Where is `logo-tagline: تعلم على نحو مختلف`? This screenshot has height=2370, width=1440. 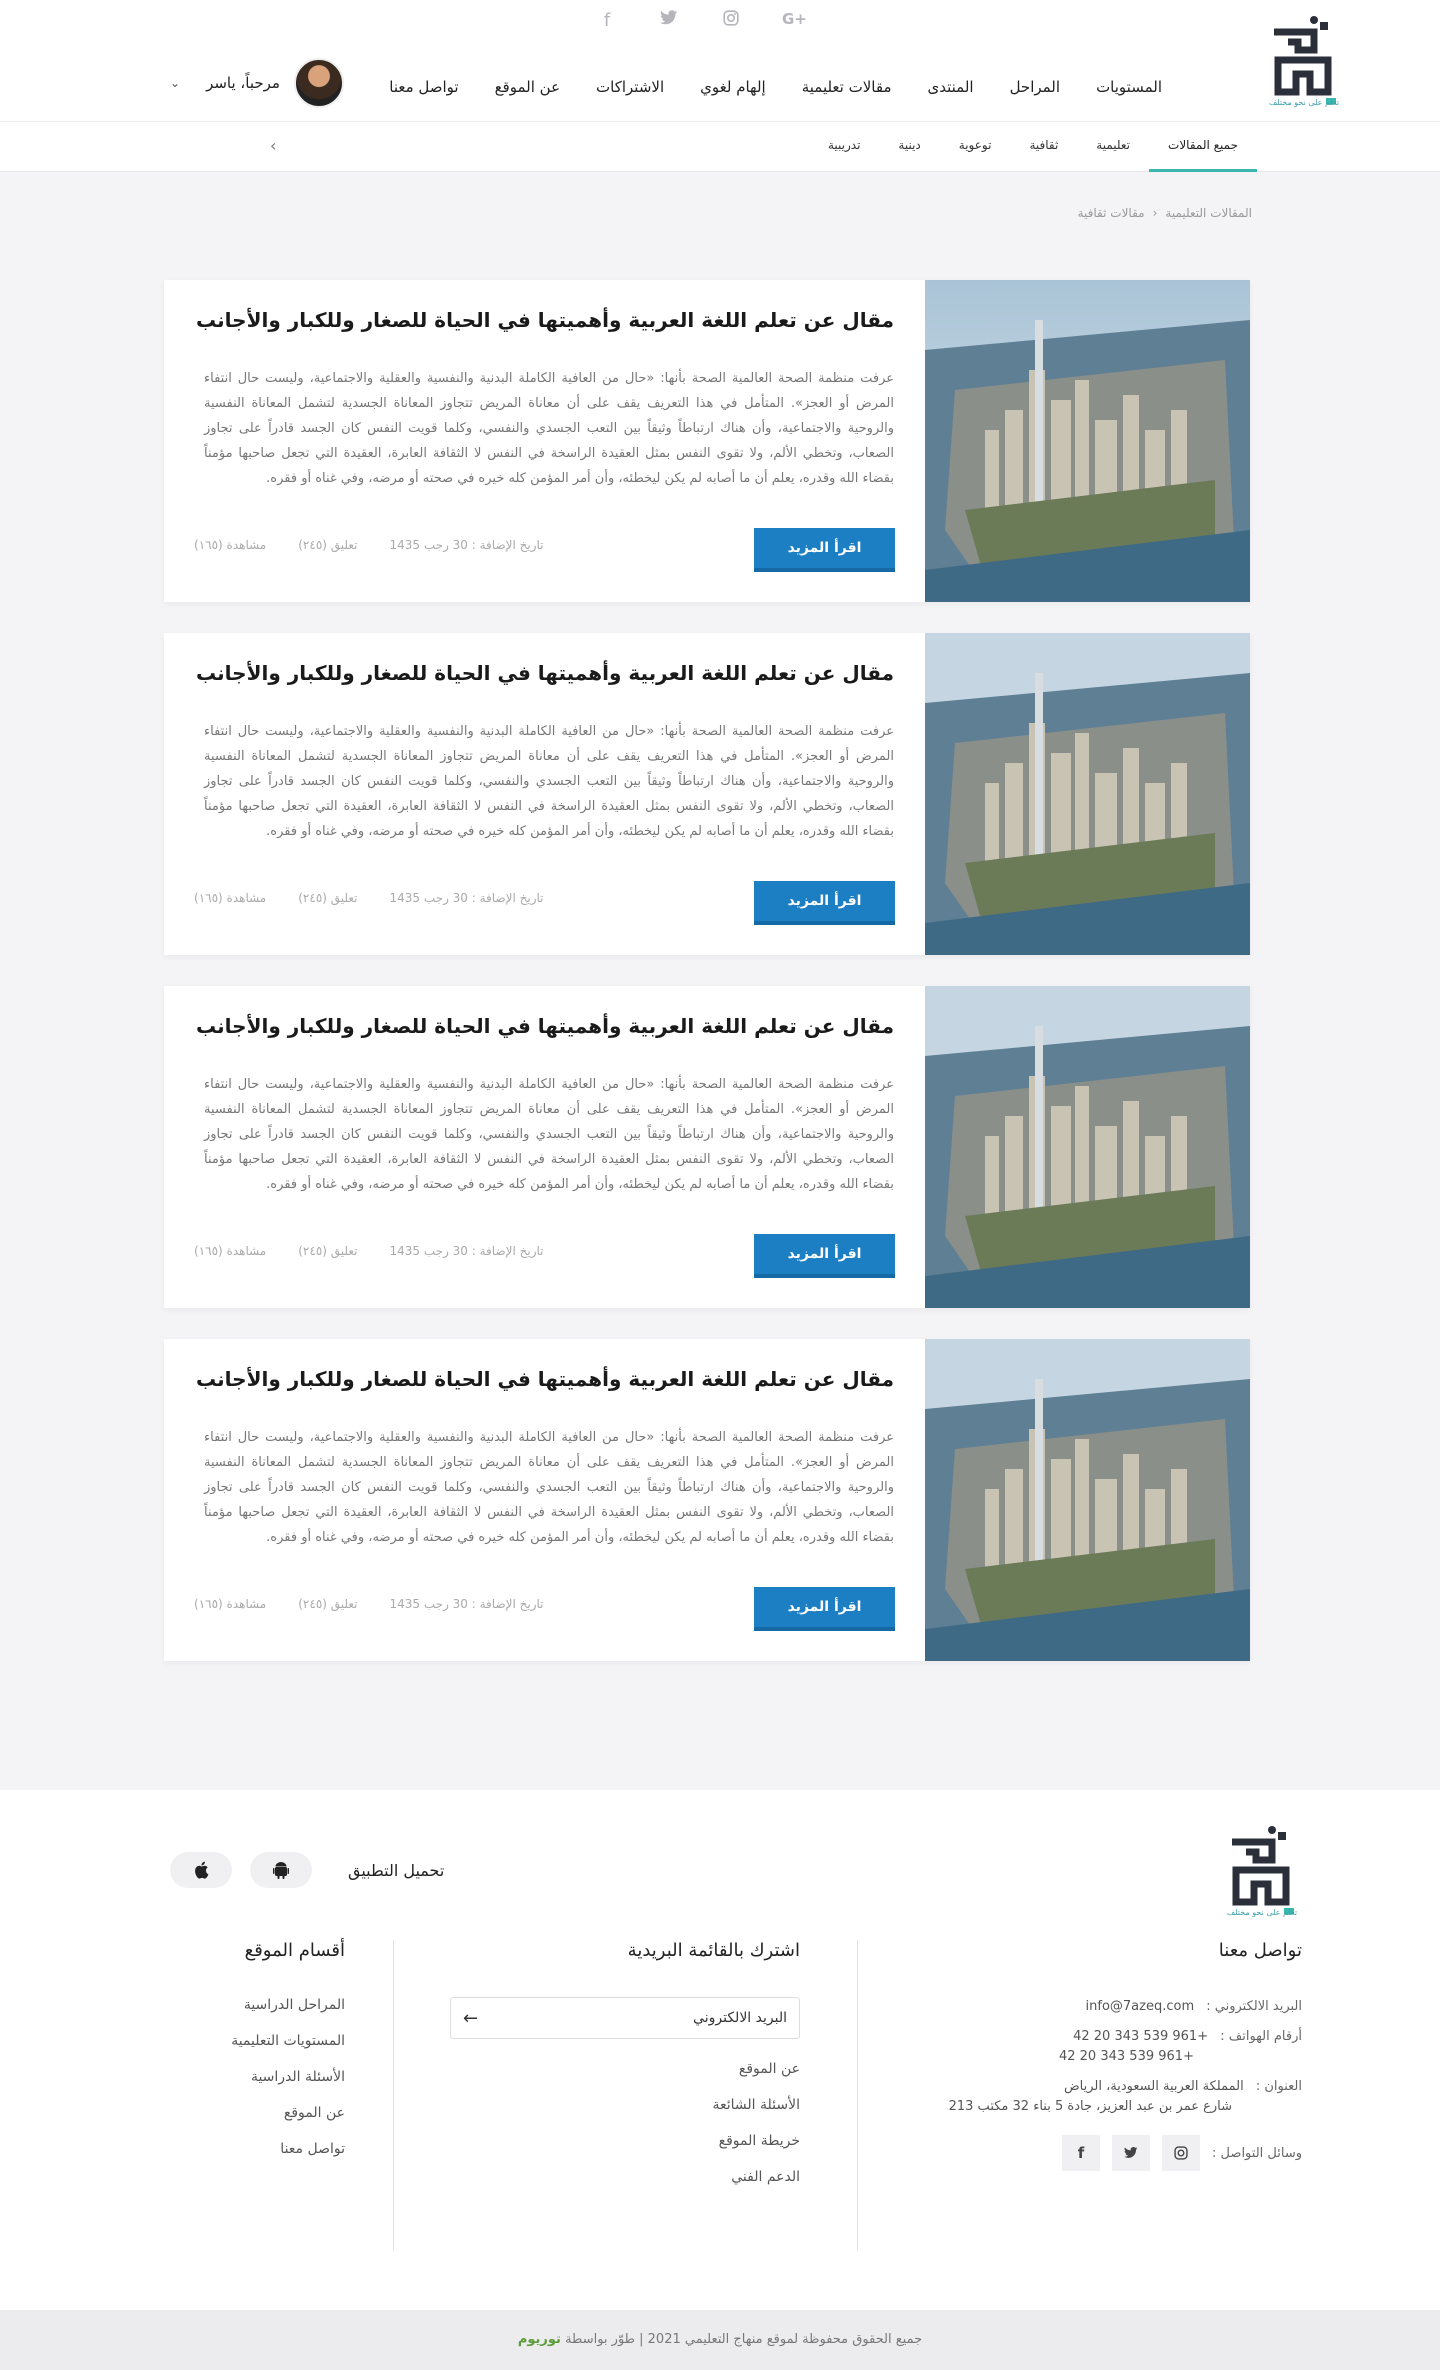 logo-tagline: تعلم على نحو مختلف is located at coordinates (1304, 102).